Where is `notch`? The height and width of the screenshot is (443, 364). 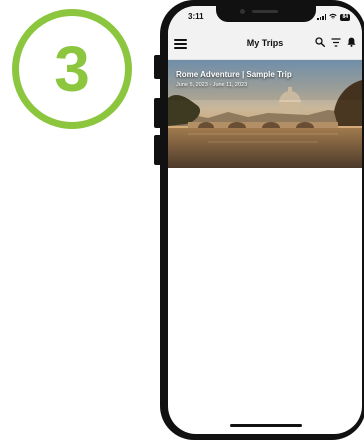 notch is located at coordinates (266, 14).